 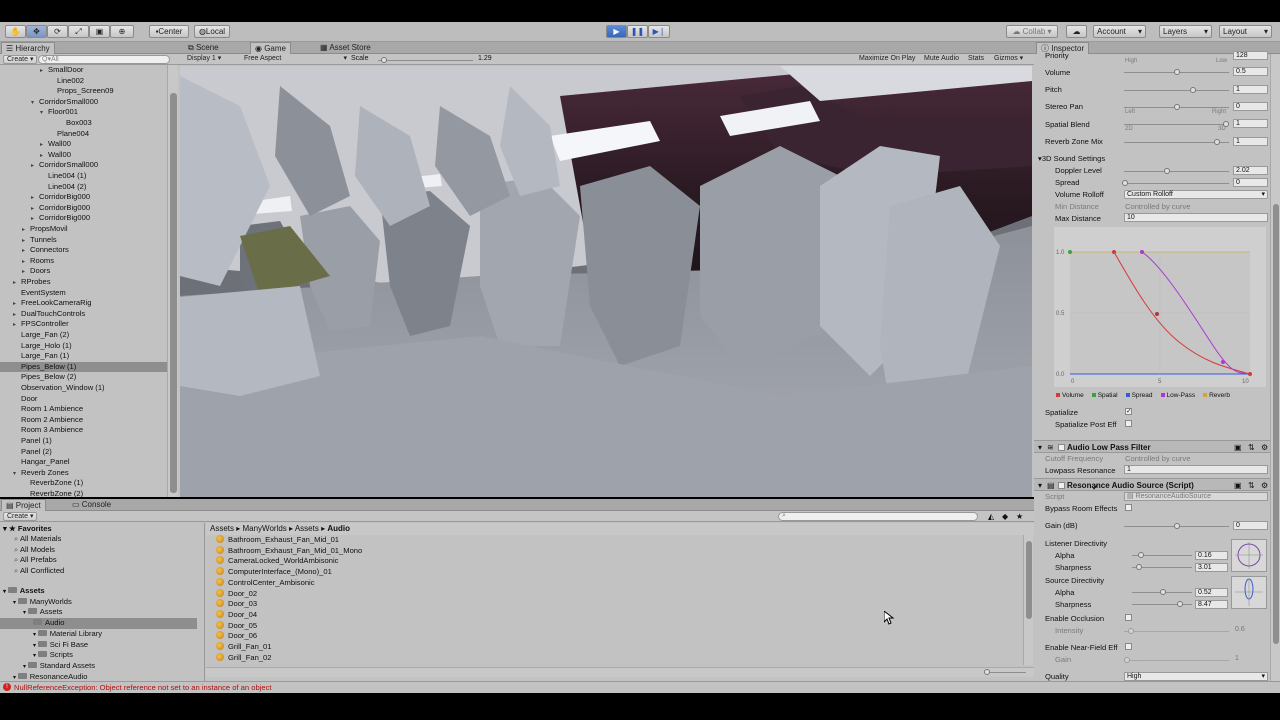 I want to click on nearfield-gain-knob, so click(x=1127, y=660).